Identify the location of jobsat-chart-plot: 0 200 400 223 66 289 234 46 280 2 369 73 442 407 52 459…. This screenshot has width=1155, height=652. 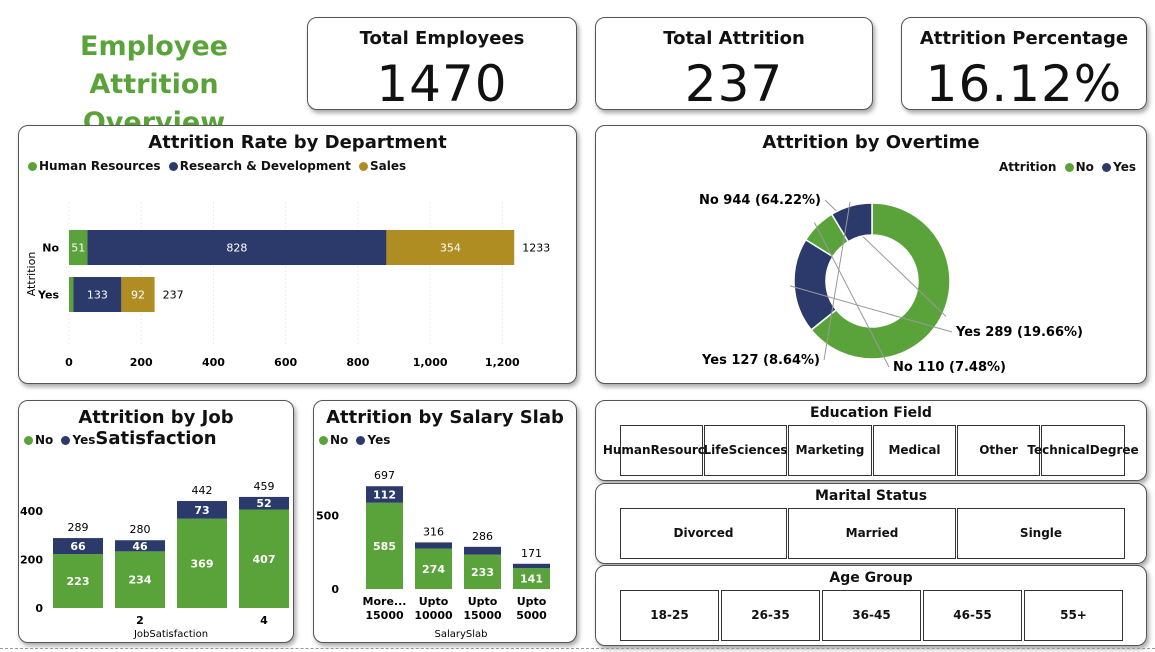
(156, 544).